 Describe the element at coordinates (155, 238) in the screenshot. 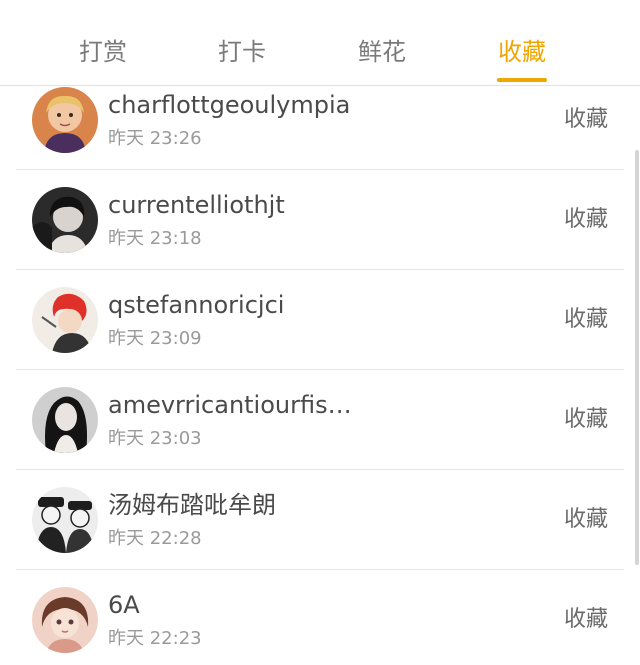

I see `timestamp: 昨天 23:18` at that location.